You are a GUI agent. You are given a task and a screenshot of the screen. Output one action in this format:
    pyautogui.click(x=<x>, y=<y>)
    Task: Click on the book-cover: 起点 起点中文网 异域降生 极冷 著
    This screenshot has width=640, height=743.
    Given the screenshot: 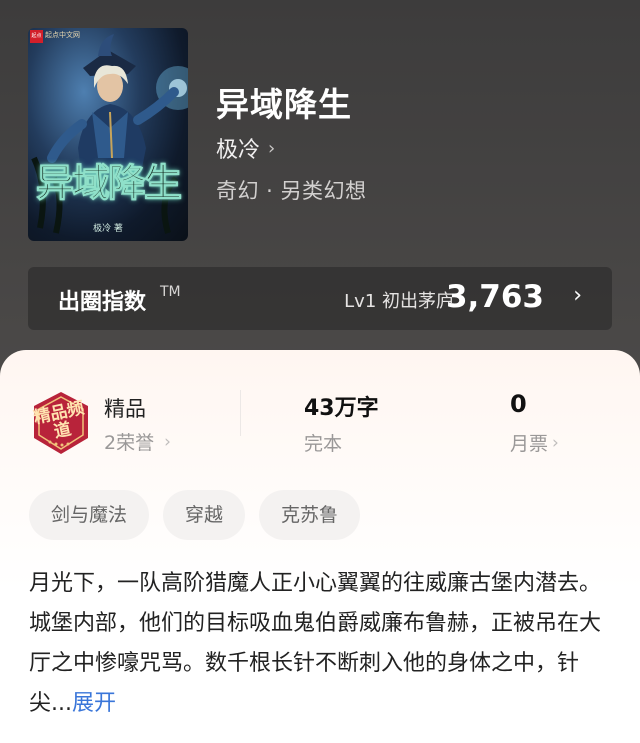 What is the action you would take?
    pyautogui.click(x=108, y=134)
    